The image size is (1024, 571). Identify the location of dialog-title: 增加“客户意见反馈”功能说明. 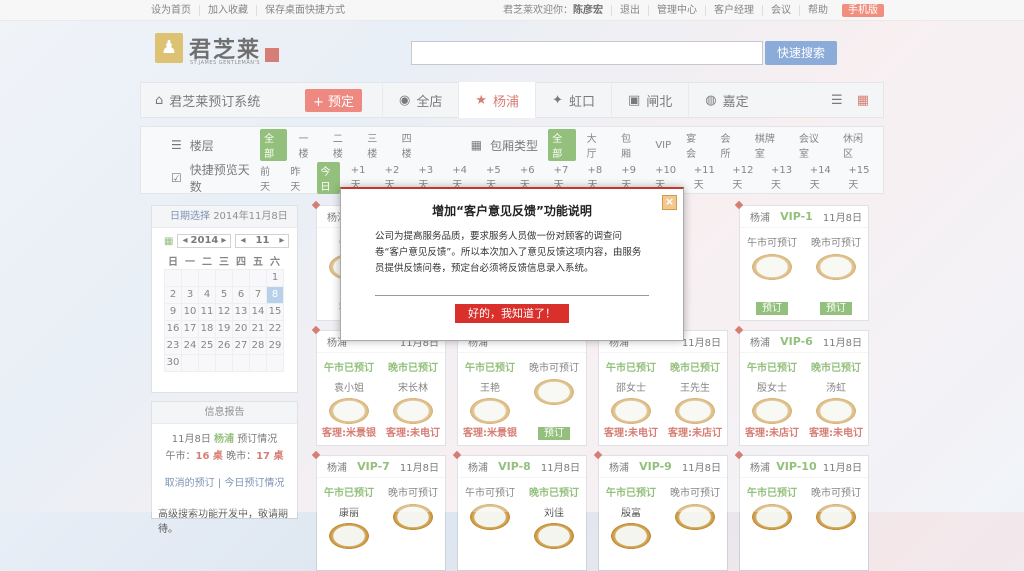
(512, 211).